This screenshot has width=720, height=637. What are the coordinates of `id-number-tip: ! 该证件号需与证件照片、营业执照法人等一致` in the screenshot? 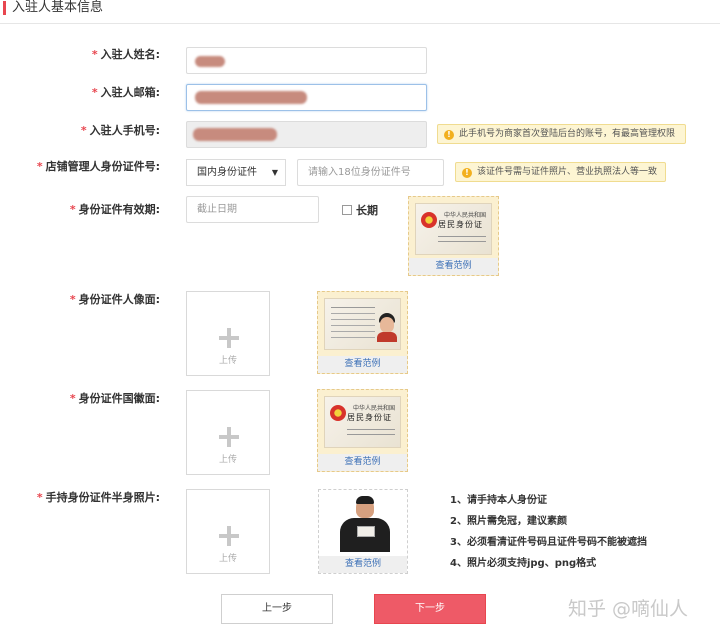 It's located at (560, 172).